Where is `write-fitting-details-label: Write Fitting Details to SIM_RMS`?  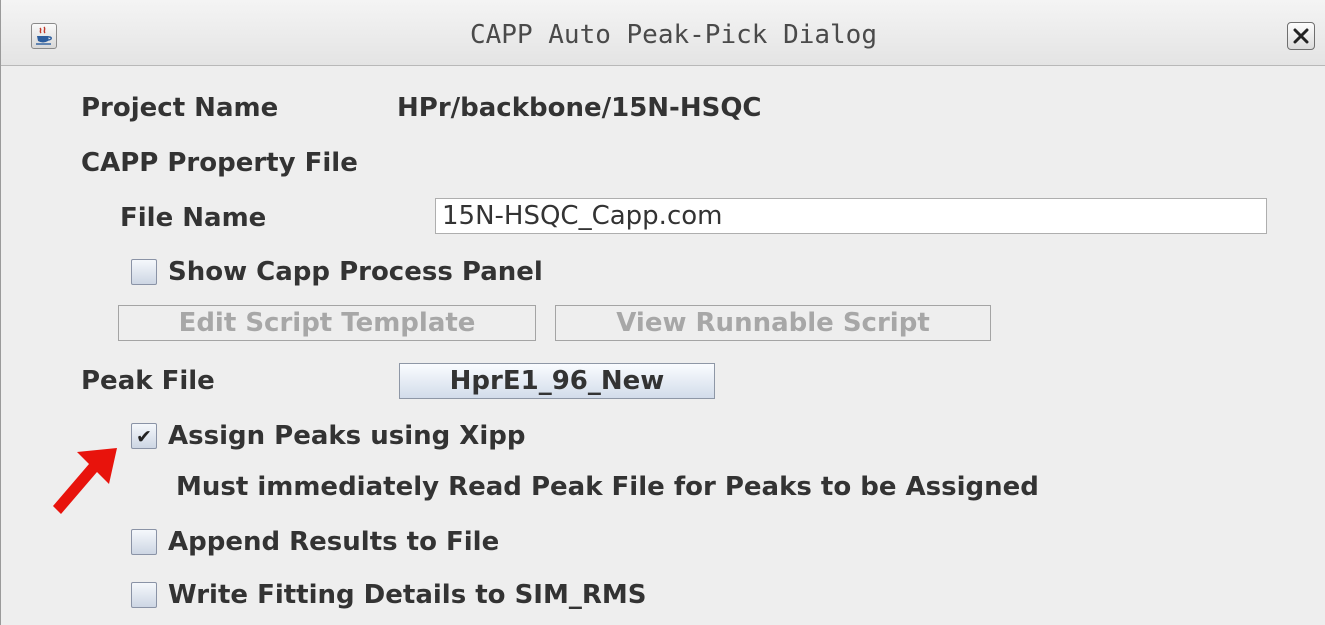
write-fitting-details-label: Write Fitting Details to SIM_RMS is located at coordinates (407, 595).